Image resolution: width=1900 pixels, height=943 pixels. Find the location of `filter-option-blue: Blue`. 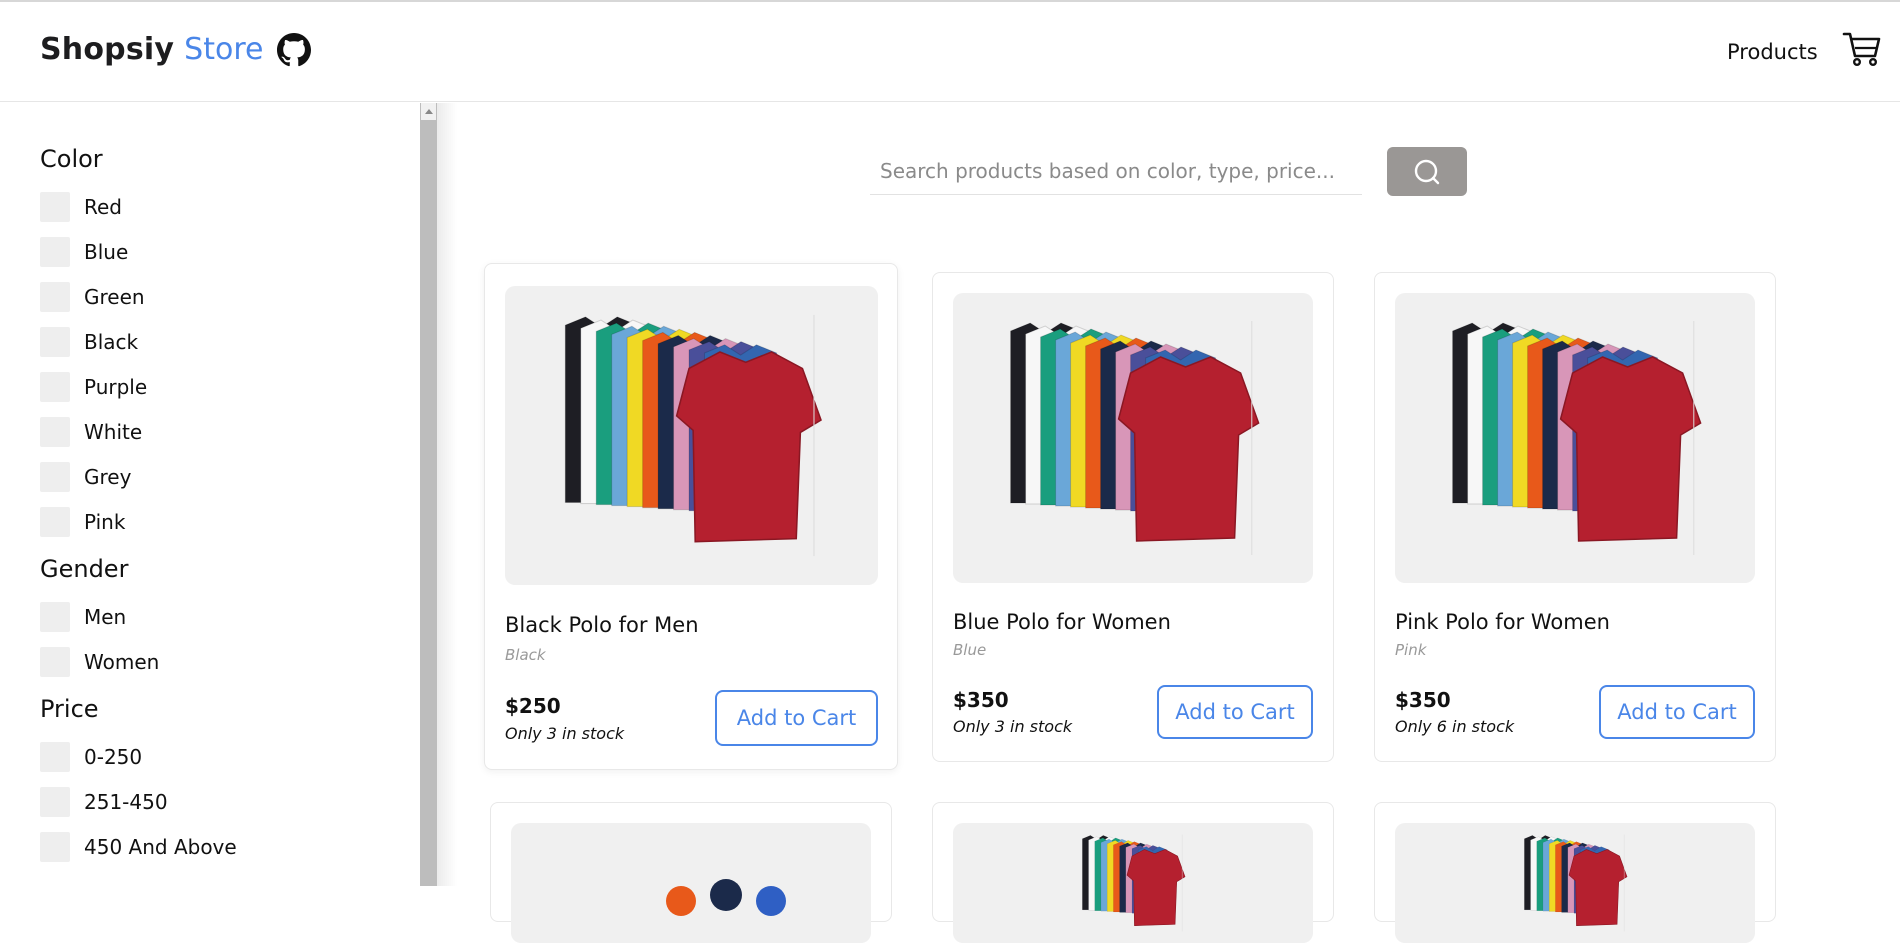

filter-option-blue: Blue is located at coordinates (84, 252).